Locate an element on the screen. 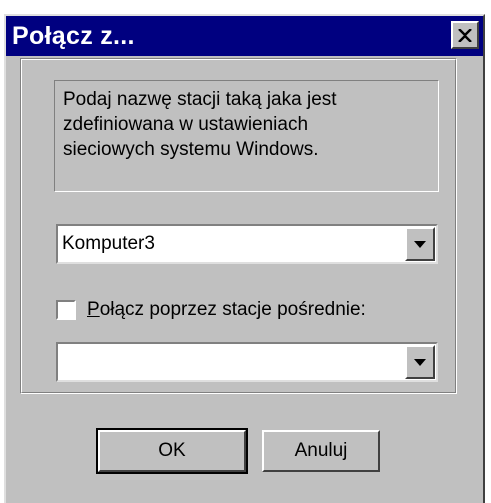 The image size is (491, 503). via-stations-label: Połącz poprzez stacje pośrednie: is located at coordinates (226, 310).